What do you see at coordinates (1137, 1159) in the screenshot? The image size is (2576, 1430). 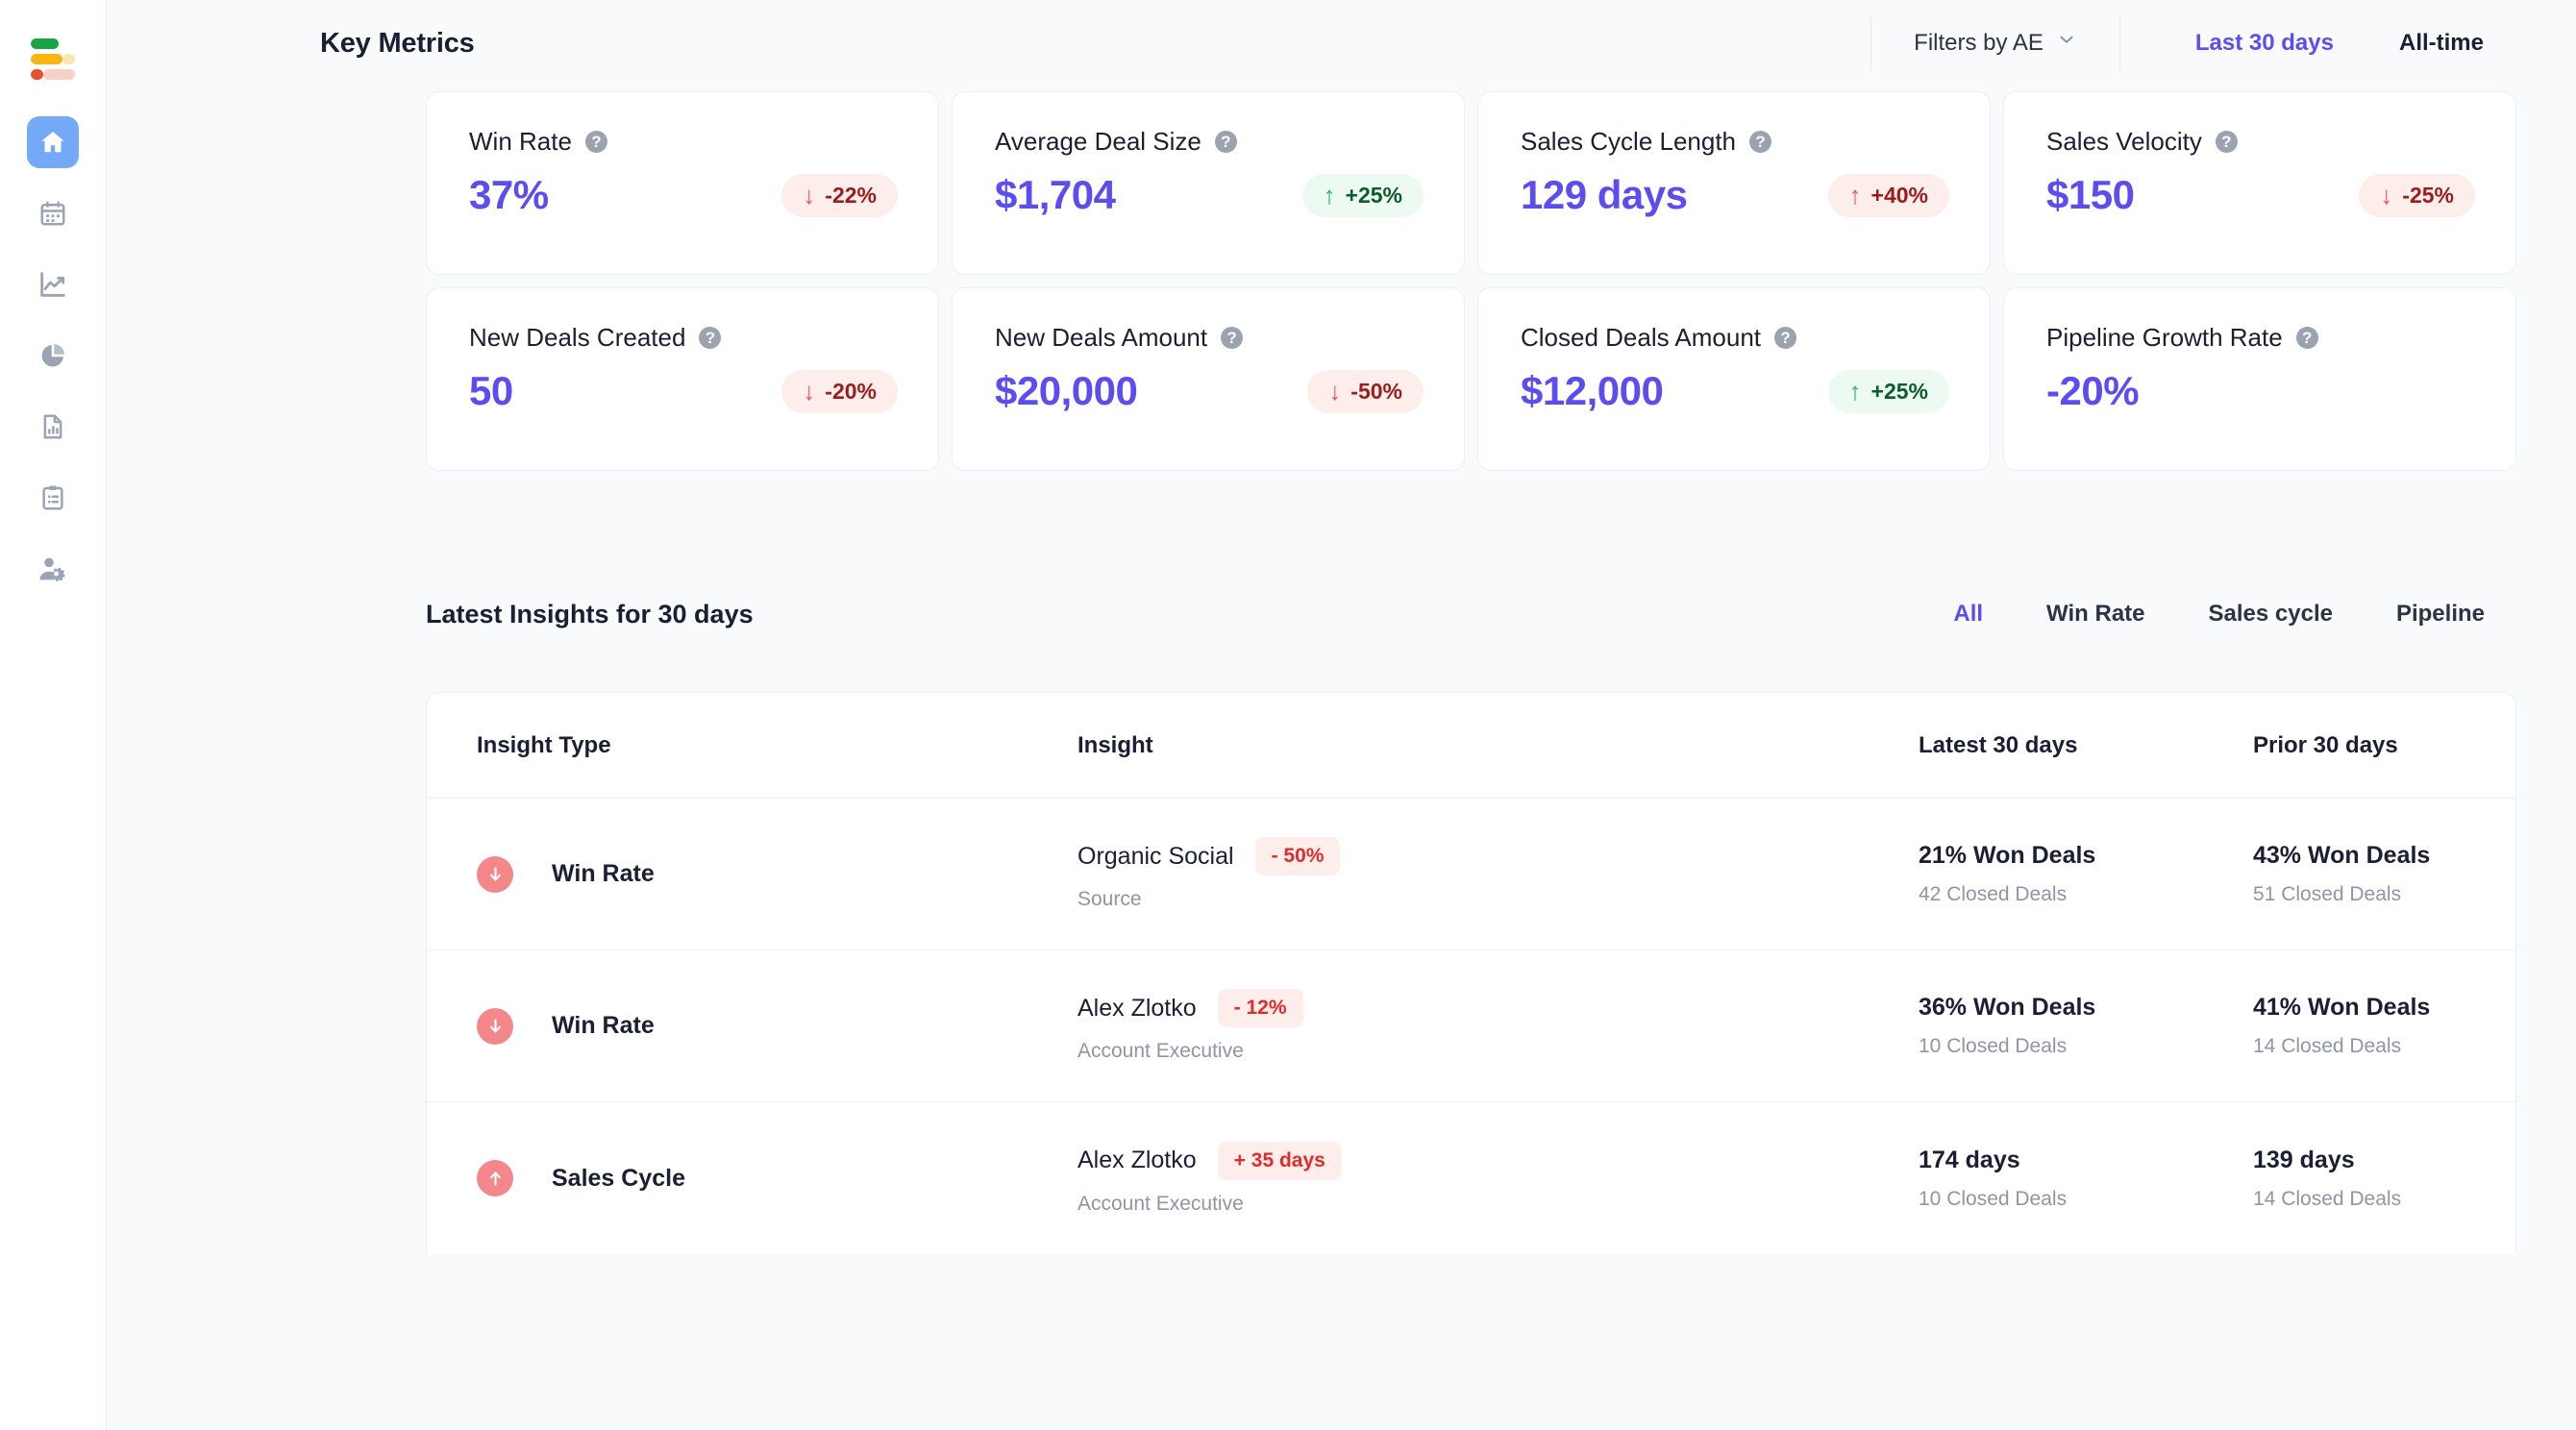 I see `insight-name: Alex Zlotko` at bounding box center [1137, 1159].